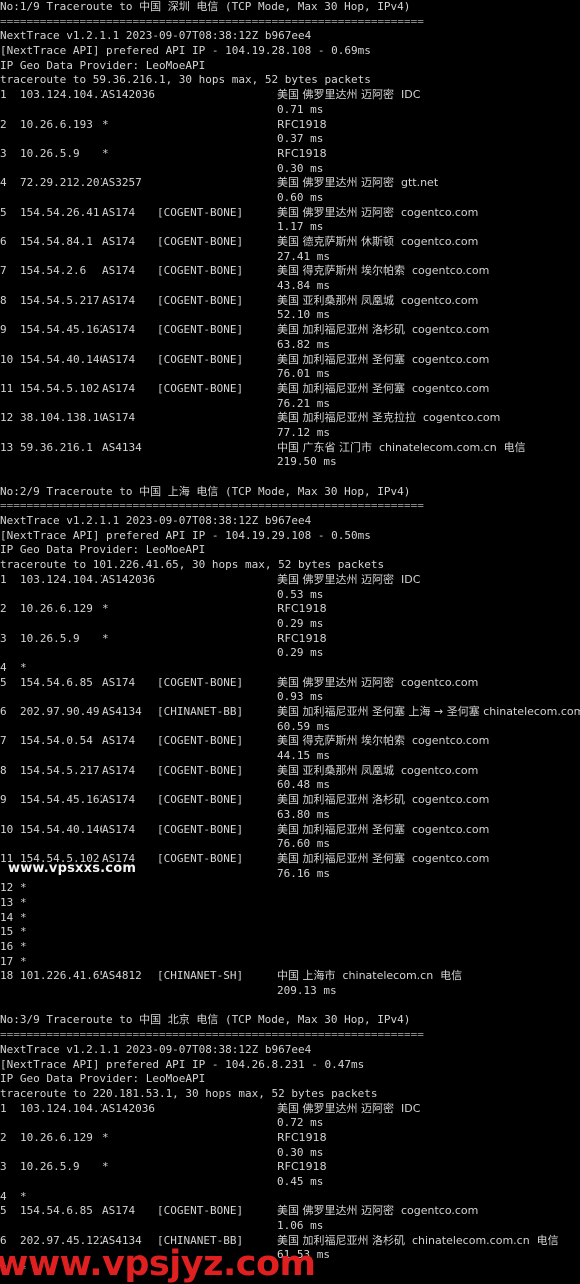 The width and height of the screenshot is (580, 1284). Describe the element at coordinates (300, 594) in the screenshot. I see `hop-rtt: 0.53 ms` at that location.